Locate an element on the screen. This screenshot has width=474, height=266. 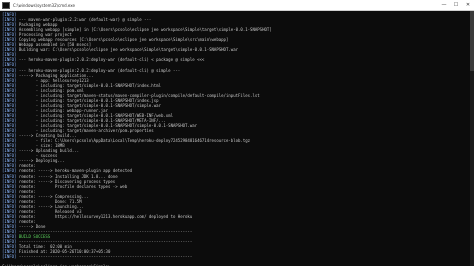
maximize-button: ☐ is located at coordinates (456, 5).